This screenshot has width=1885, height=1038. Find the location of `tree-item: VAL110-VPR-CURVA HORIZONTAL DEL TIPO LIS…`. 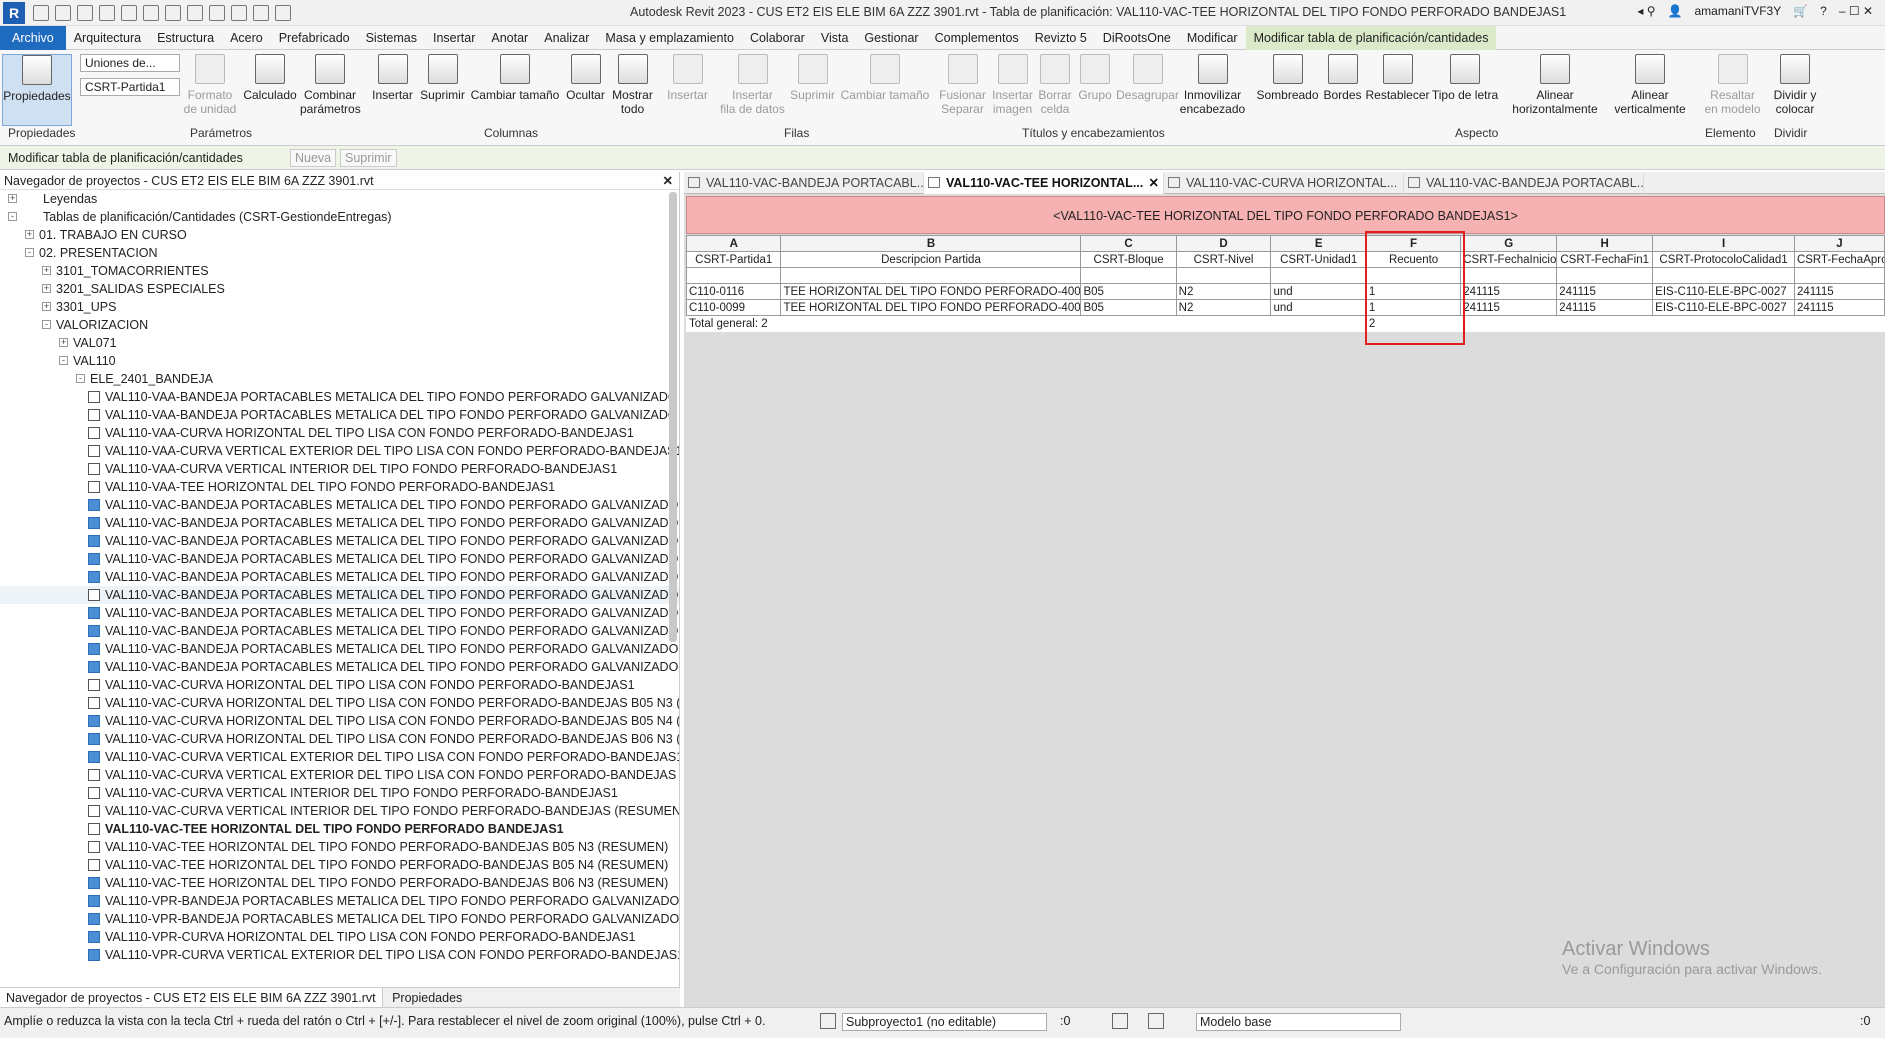

tree-item: VAL110-VPR-CURVA HORIZONTAL DEL TIPO LIS… is located at coordinates (339, 937).